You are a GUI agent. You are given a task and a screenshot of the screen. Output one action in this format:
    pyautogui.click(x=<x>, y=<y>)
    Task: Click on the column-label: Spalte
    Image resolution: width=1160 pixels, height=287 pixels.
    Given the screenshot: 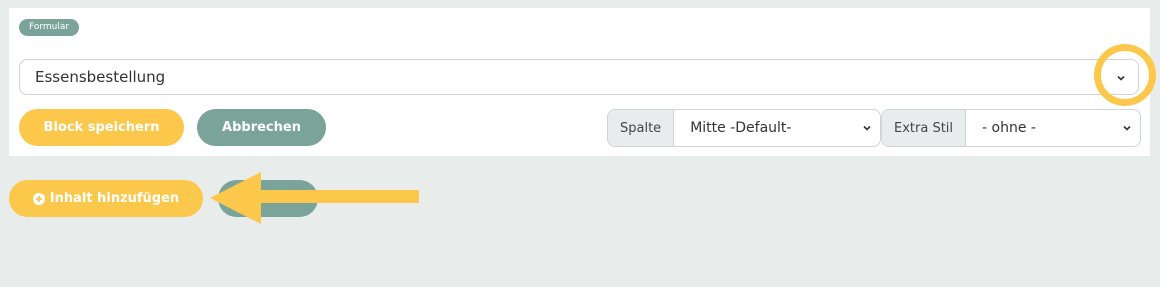 What is the action you would take?
    pyautogui.click(x=641, y=128)
    